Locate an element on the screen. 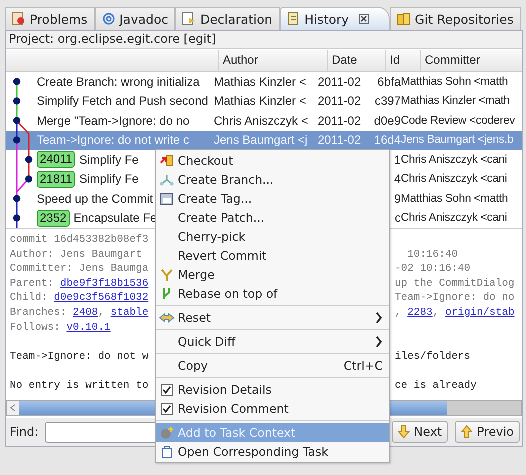 This screenshot has height=475, width=526. down-arrow-icon is located at coordinates (404, 432).